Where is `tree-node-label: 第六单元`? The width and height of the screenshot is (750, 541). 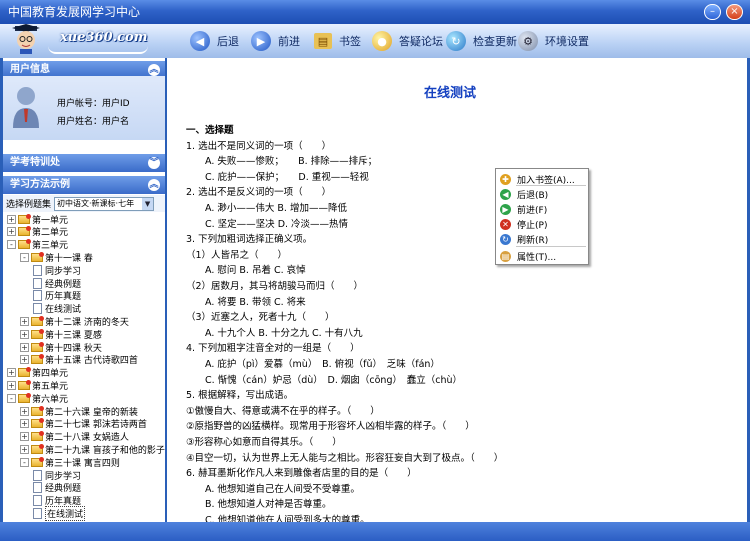
tree-node-label: 第六单元 is located at coordinates (50, 399).